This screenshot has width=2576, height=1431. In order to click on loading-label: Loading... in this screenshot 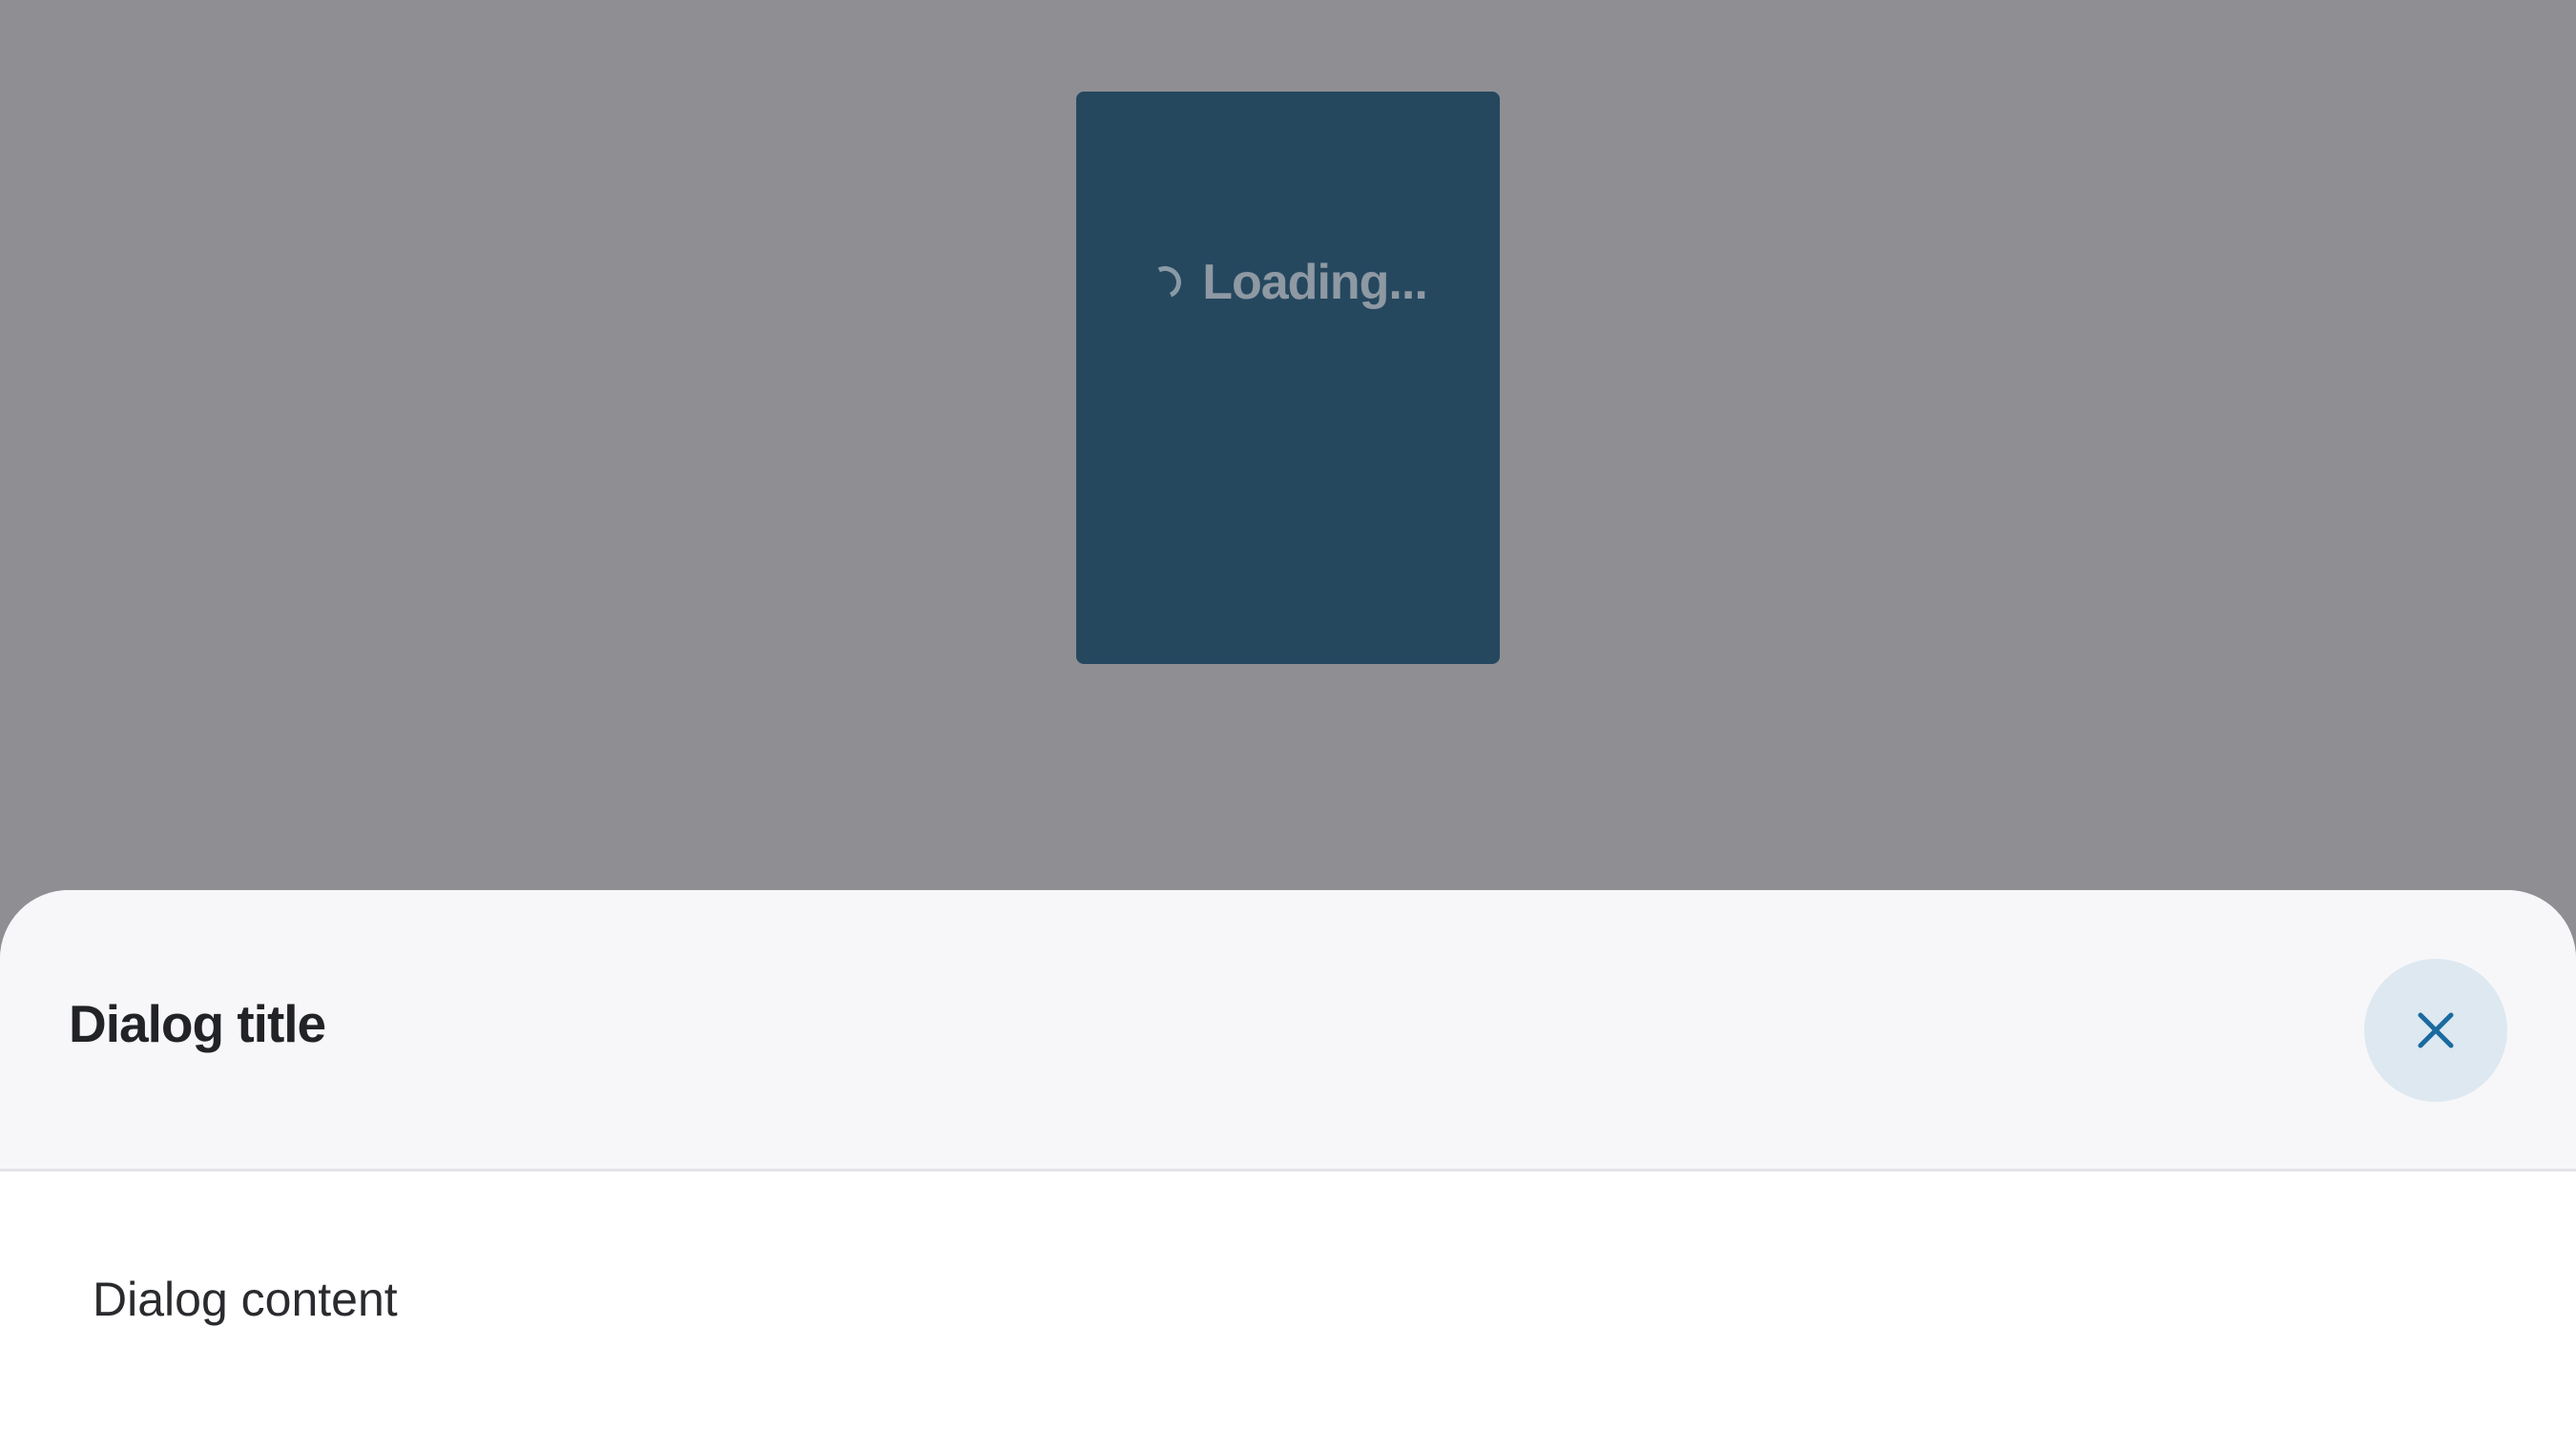, I will do `click(1315, 282)`.